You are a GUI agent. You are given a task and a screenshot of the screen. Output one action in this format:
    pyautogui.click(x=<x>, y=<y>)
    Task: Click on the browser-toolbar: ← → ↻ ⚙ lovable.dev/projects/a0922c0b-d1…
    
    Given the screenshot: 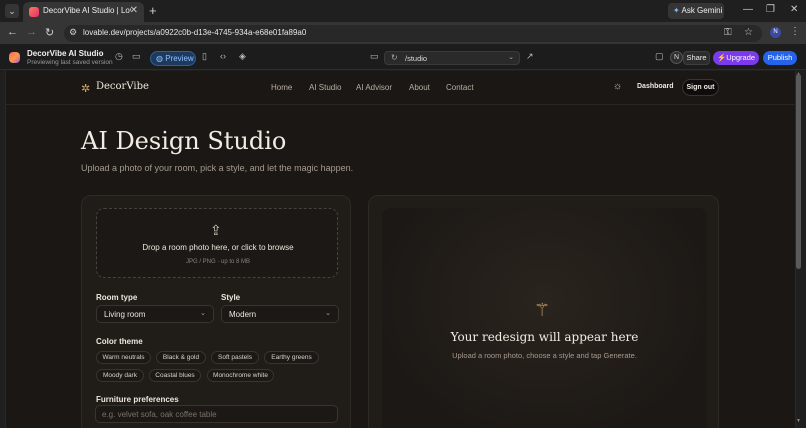 What is the action you would take?
    pyautogui.click(x=403, y=33)
    